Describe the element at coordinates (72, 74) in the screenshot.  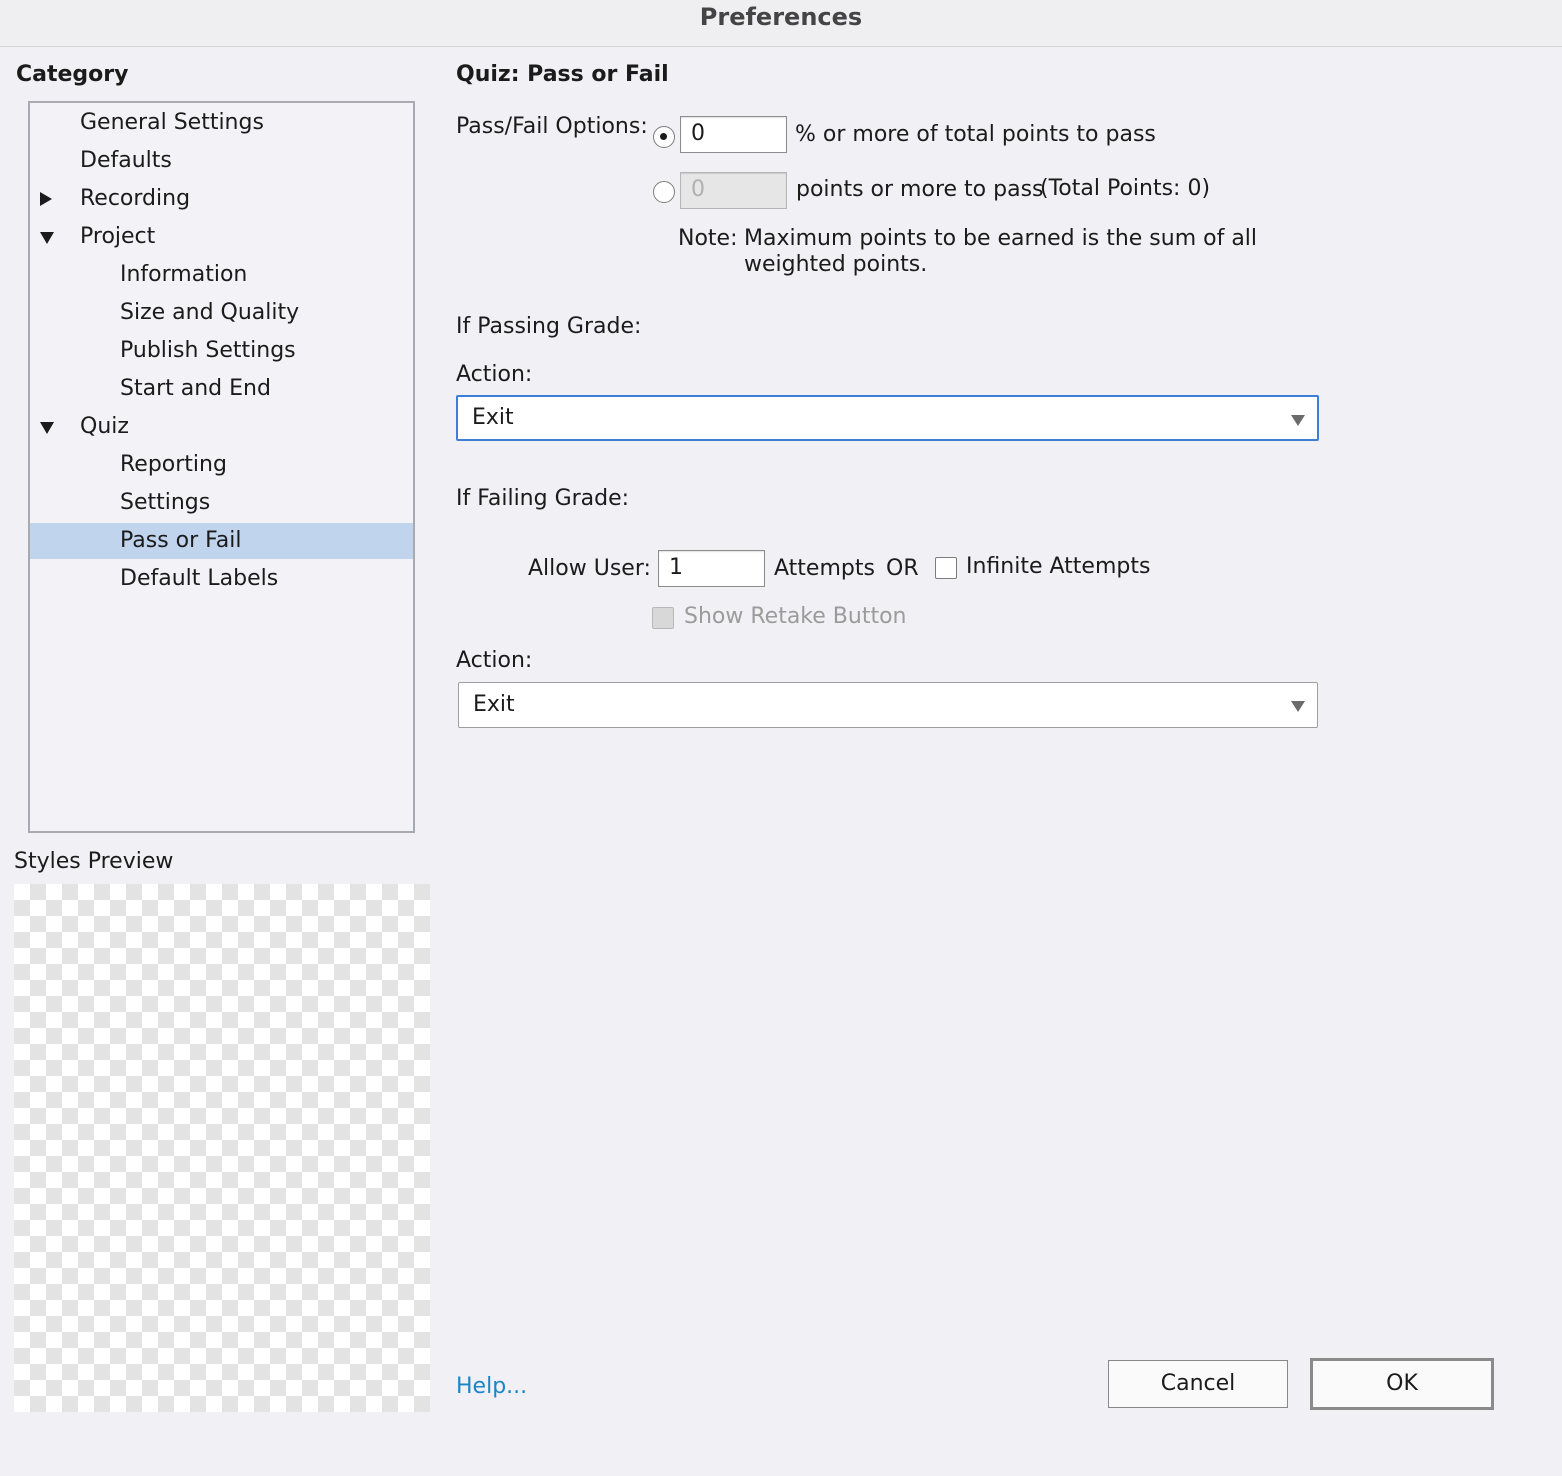
I see `category-heading: Category` at that location.